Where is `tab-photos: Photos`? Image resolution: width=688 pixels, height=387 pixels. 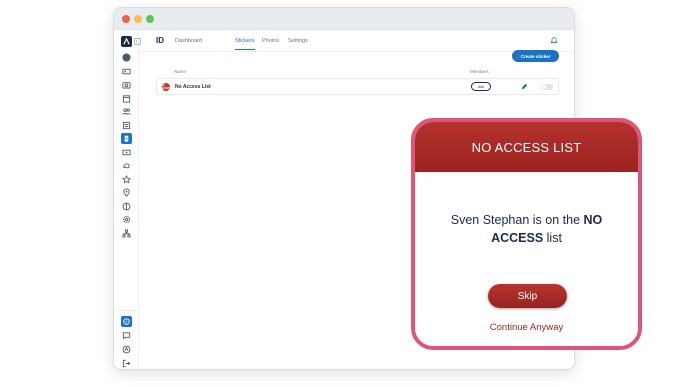 tab-photos: Photos is located at coordinates (270, 41).